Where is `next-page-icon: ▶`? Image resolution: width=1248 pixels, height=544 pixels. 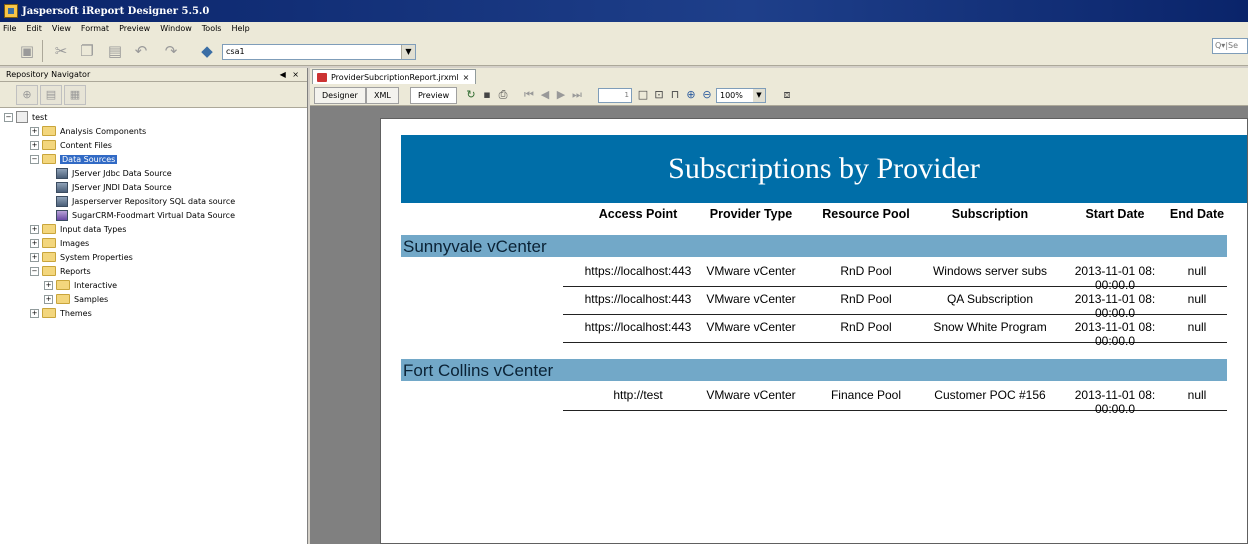 next-page-icon: ▶ is located at coordinates (561, 95).